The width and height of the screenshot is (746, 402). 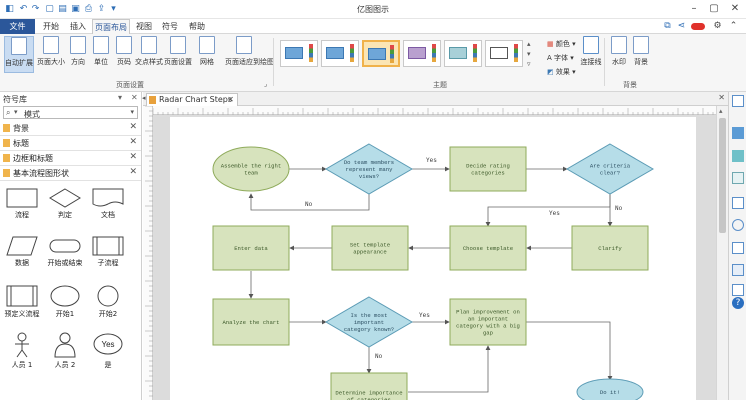 I want to click on user-account-icon, so click(x=698, y=26).